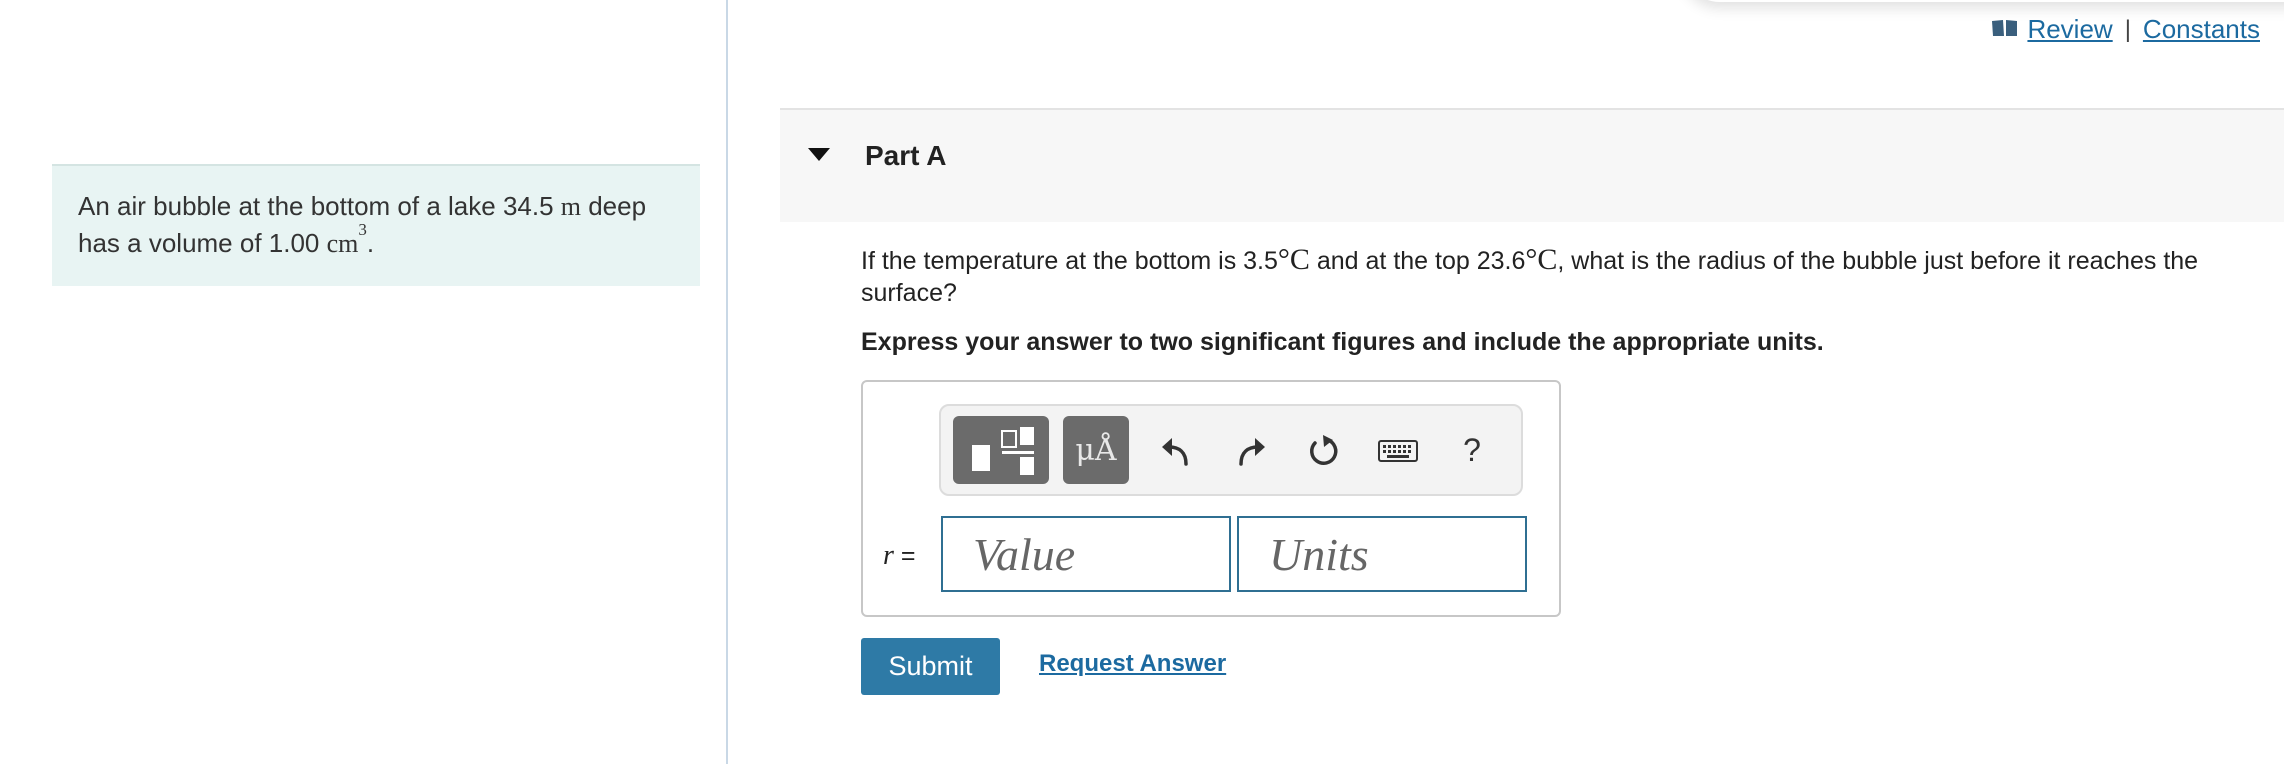  I want to click on templates-button, so click(1001, 450).